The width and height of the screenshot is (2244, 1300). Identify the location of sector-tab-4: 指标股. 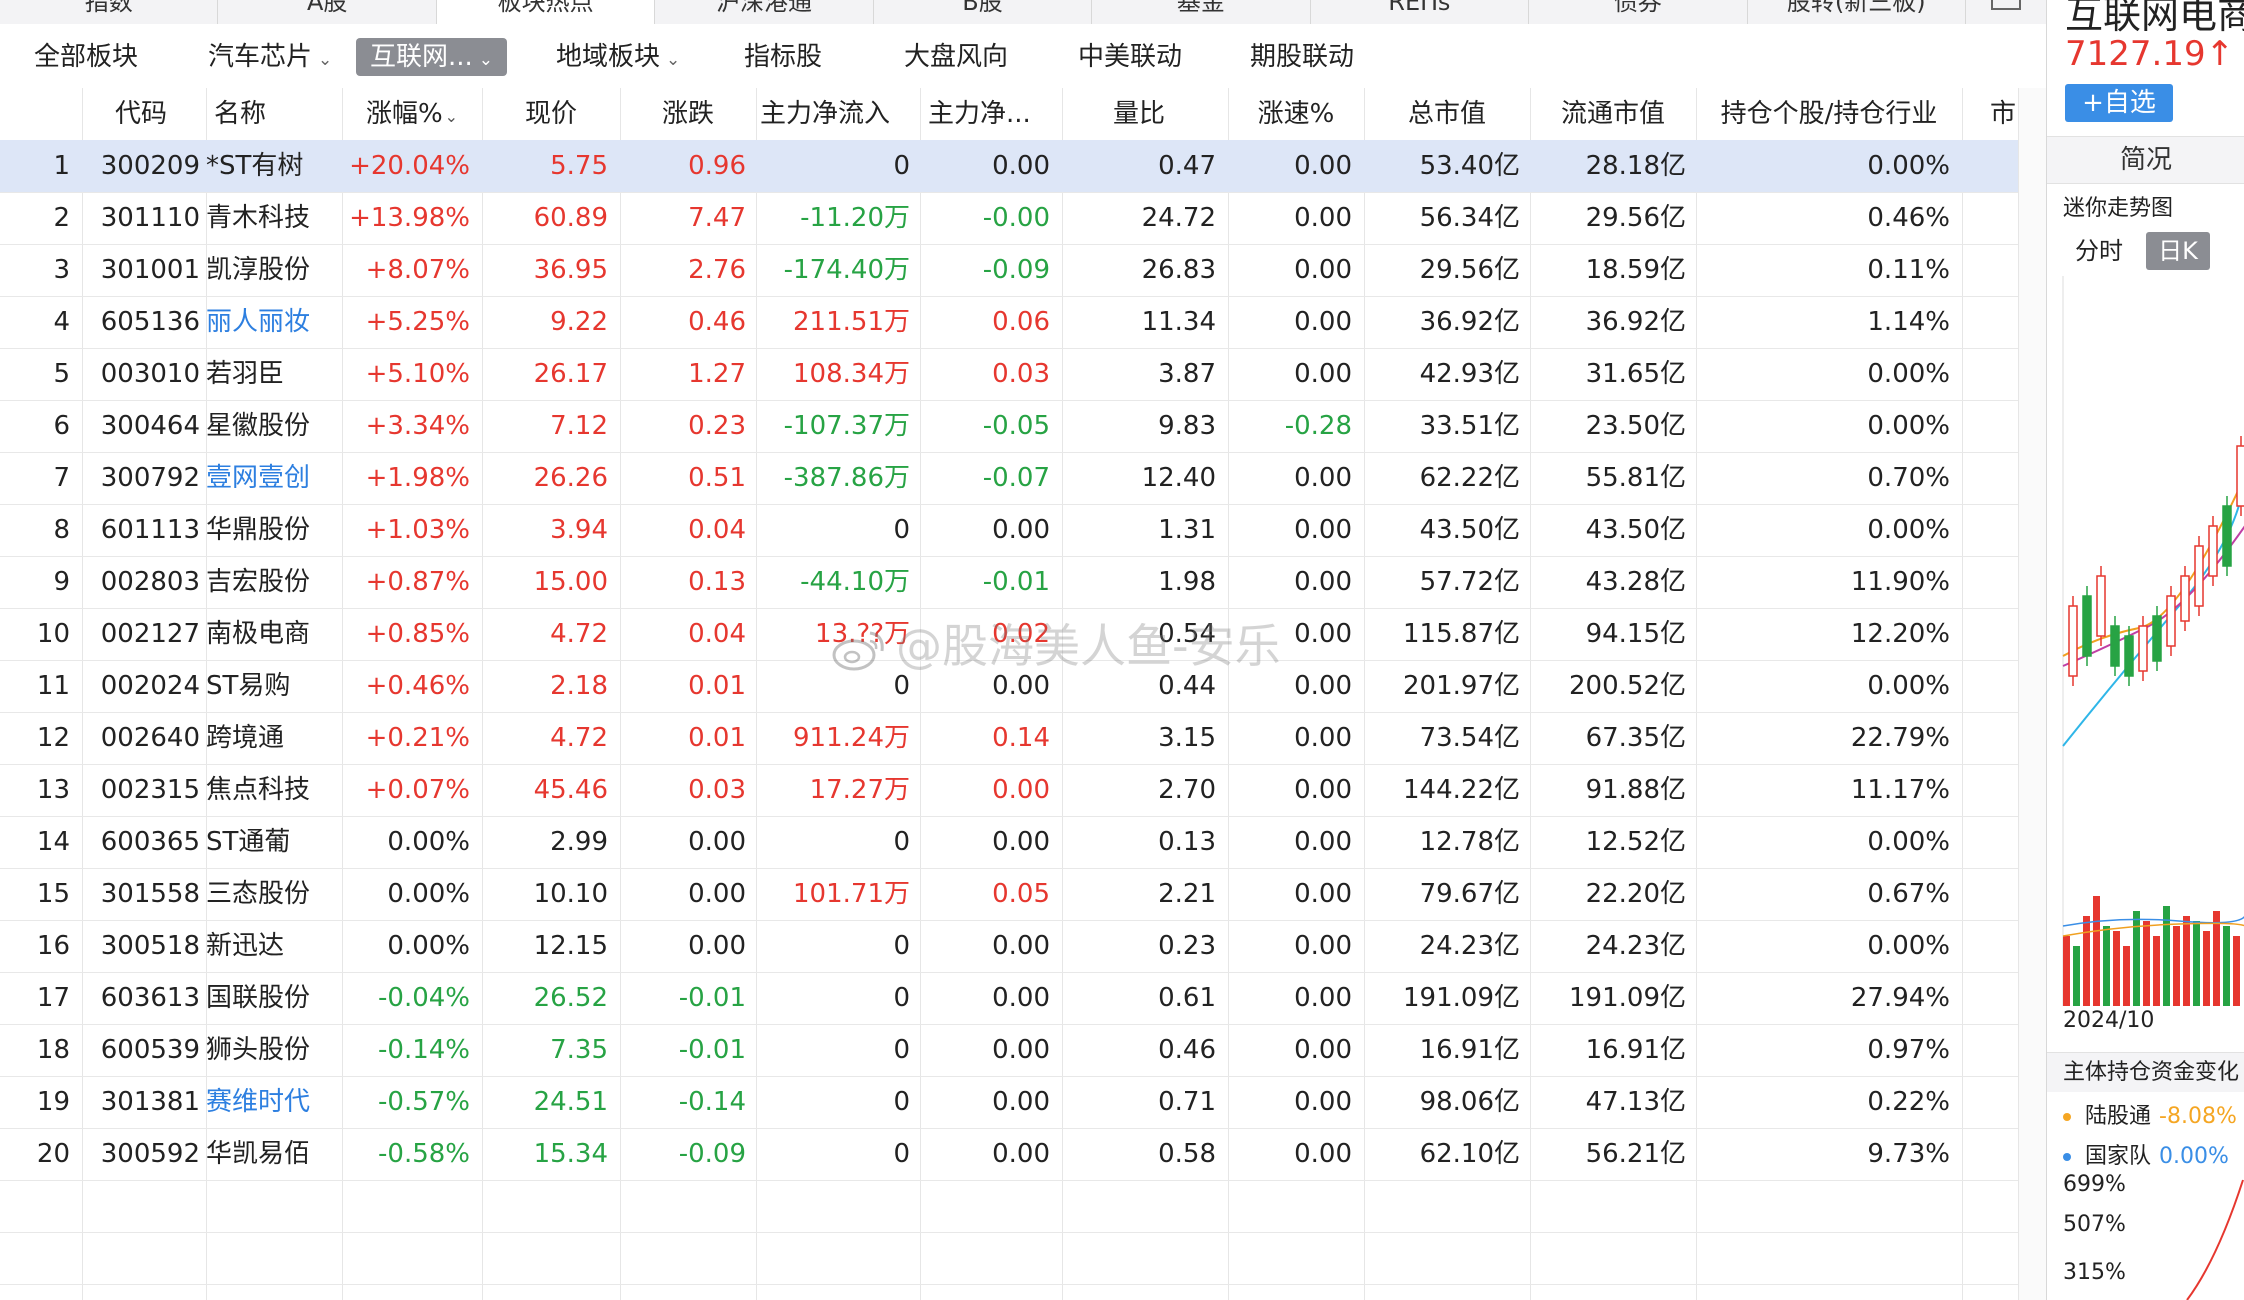
(783, 57).